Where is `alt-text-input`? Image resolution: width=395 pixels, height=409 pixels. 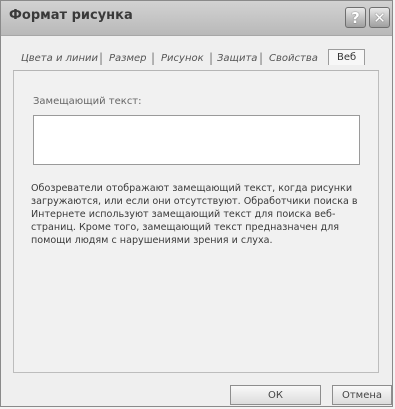 alt-text-input is located at coordinates (196, 140).